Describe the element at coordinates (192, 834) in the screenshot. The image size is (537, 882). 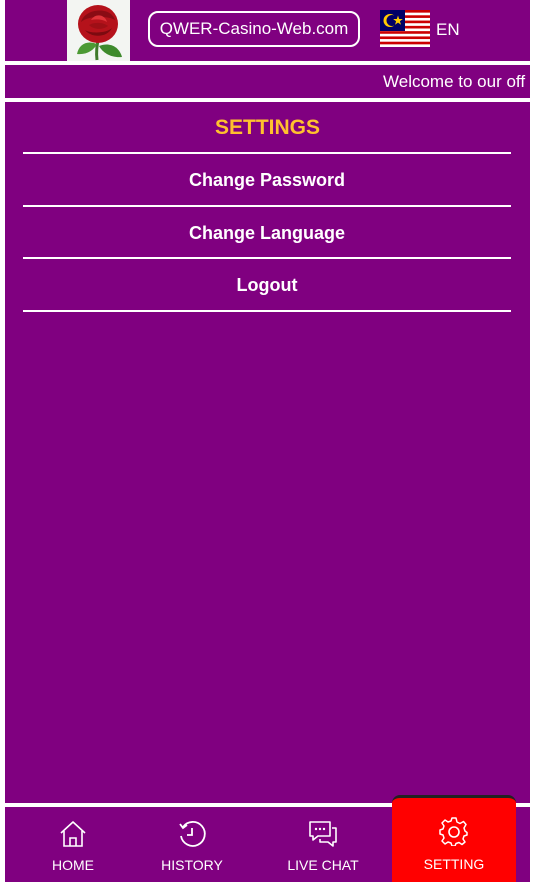
I see `history-icon` at that location.